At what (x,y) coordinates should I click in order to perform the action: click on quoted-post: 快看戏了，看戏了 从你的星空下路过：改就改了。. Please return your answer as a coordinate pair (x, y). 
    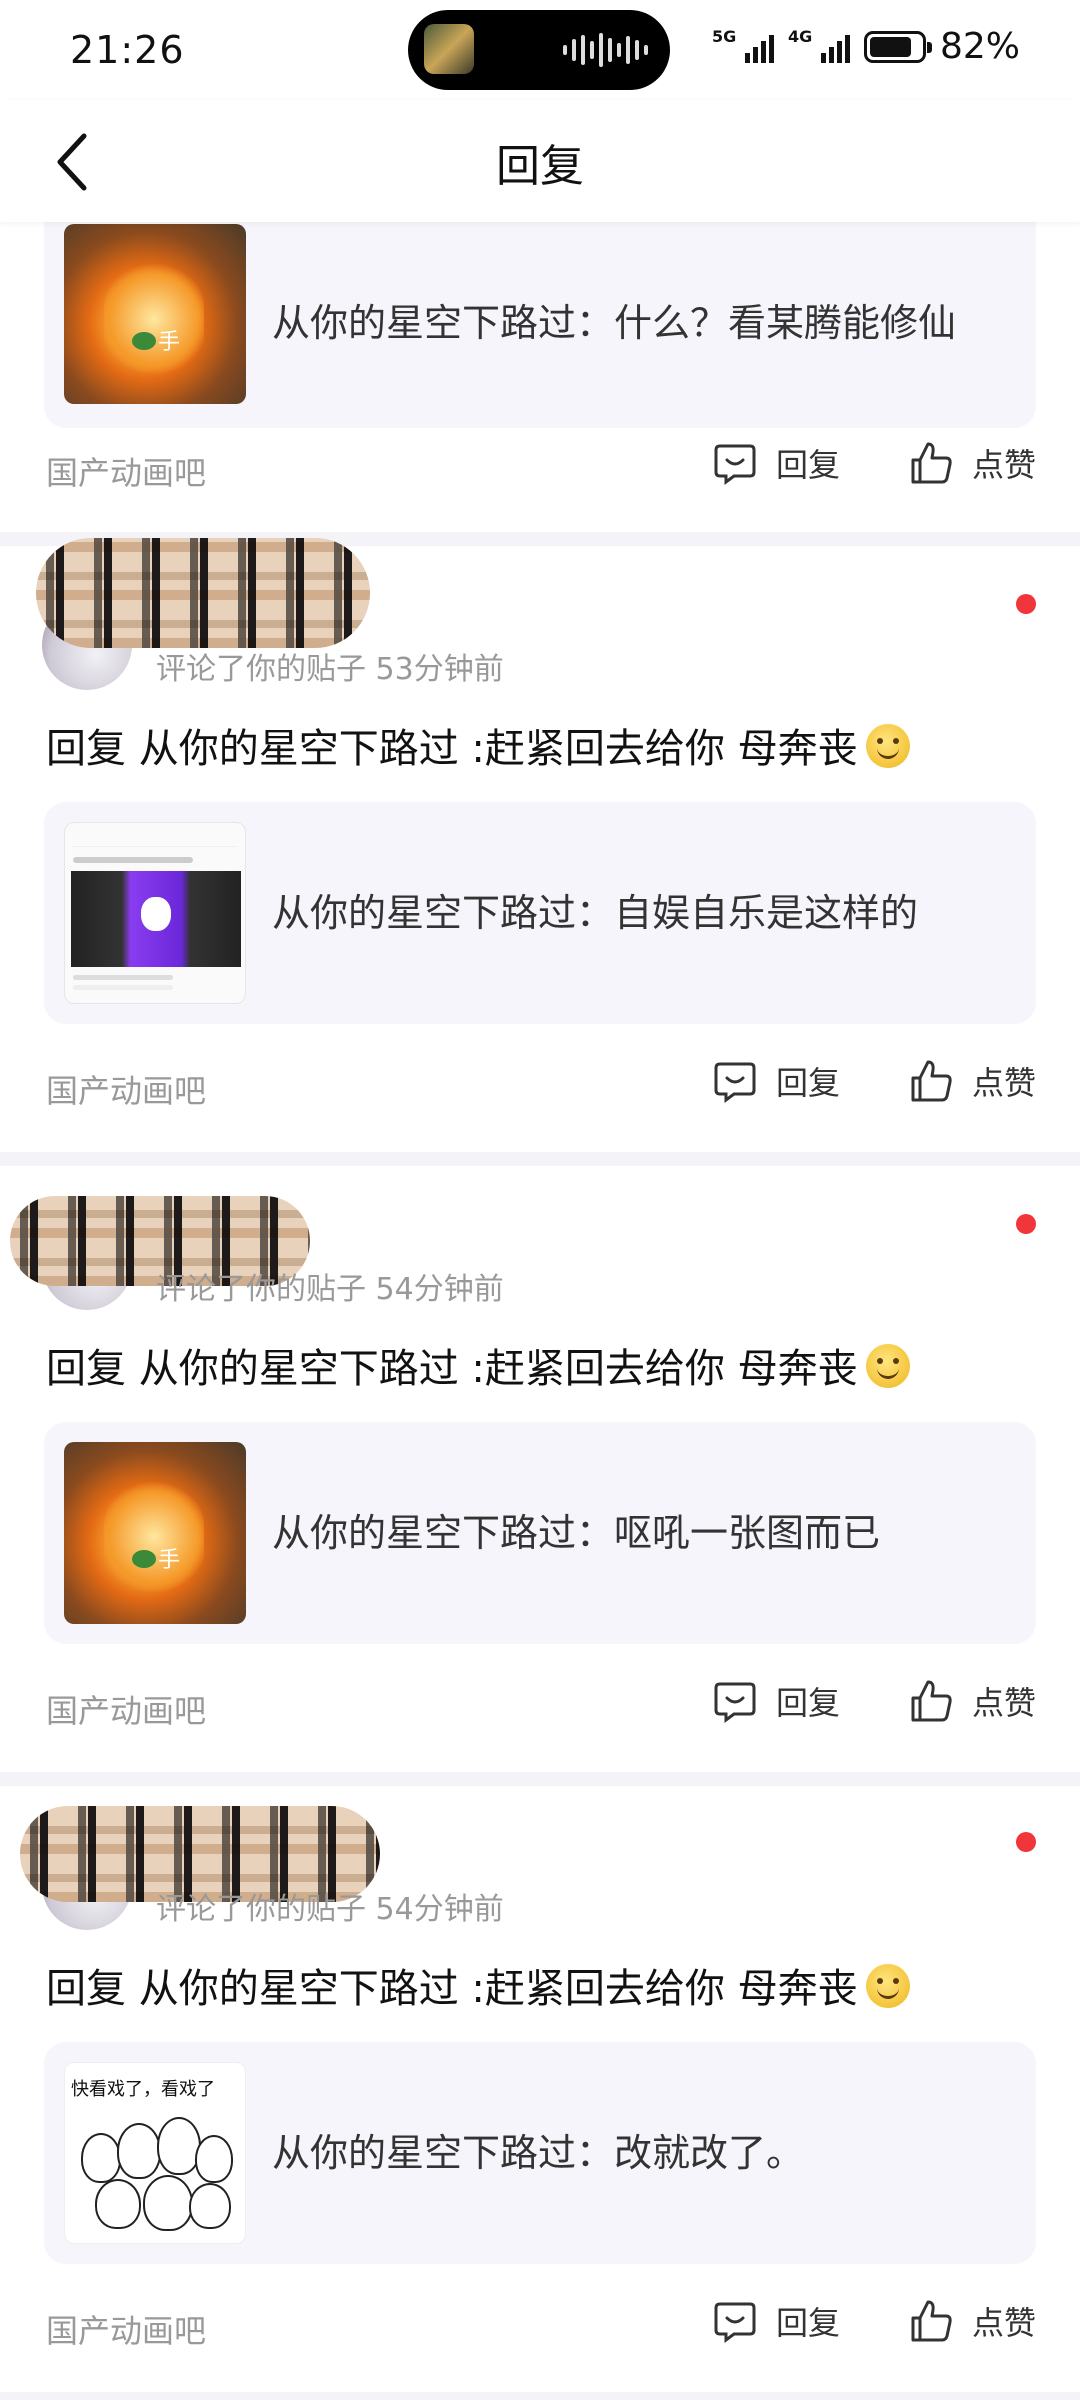
    Looking at the image, I should click on (540, 2153).